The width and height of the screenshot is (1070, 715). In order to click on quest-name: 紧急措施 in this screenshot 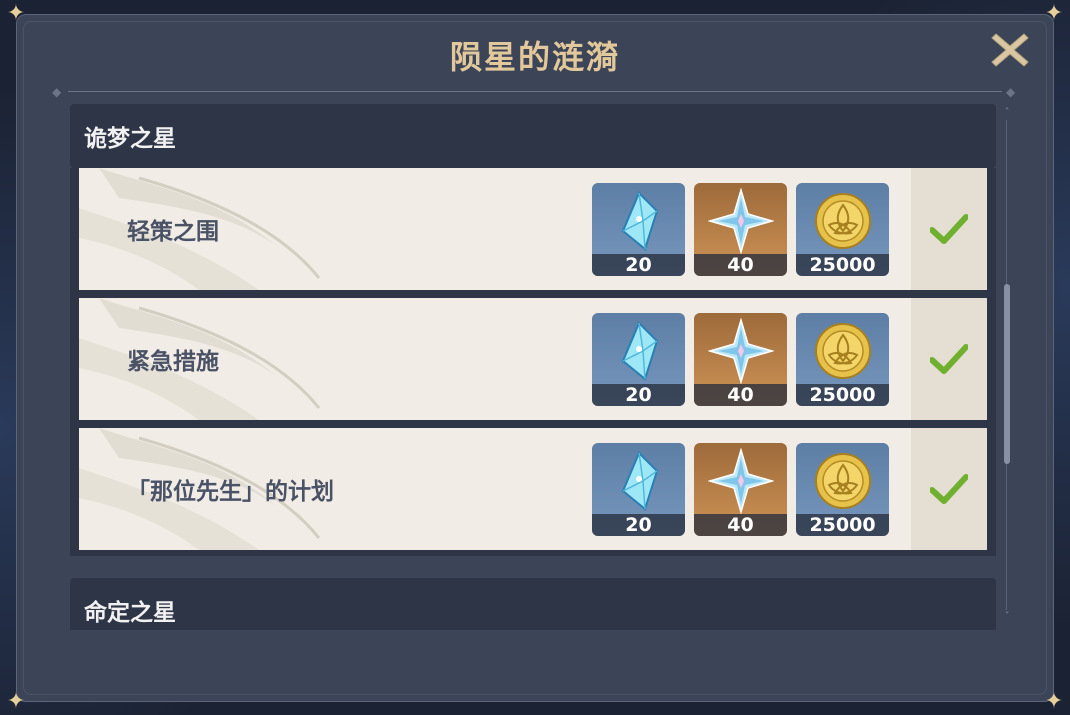, I will do `click(173, 362)`.